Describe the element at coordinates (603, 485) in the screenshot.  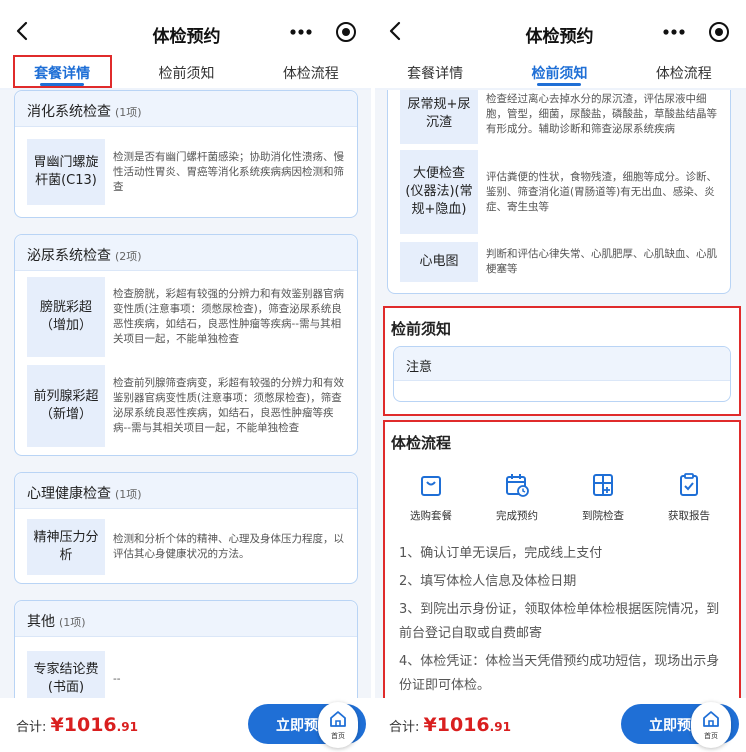
I see `hospital-icon` at that location.